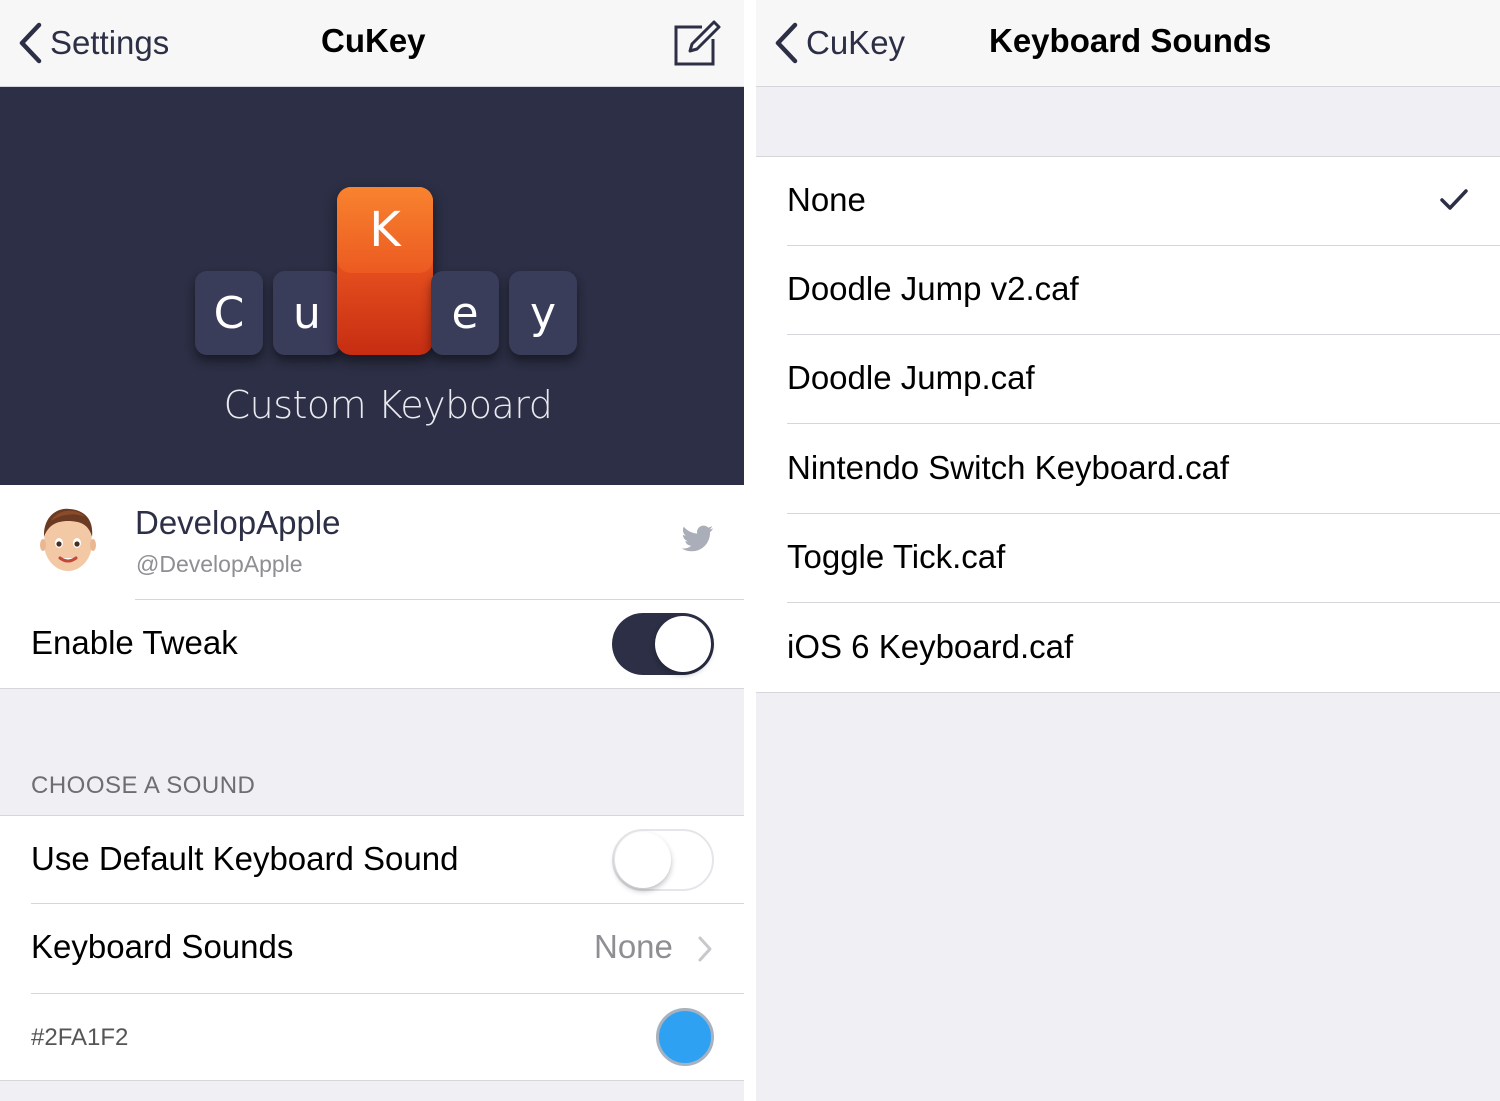 This screenshot has width=1500, height=1101. I want to click on keyboard-sounds-value: None, so click(633, 946).